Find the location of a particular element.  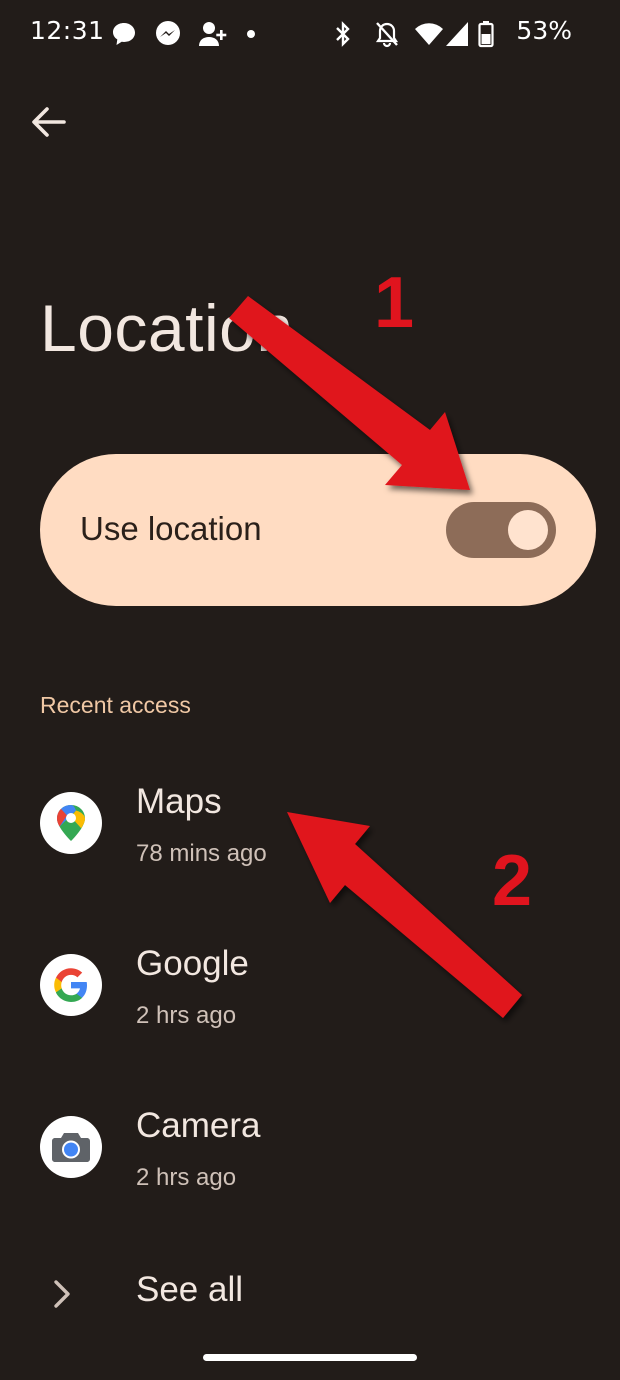

use-location-toggle is located at coordinates (501, 530).